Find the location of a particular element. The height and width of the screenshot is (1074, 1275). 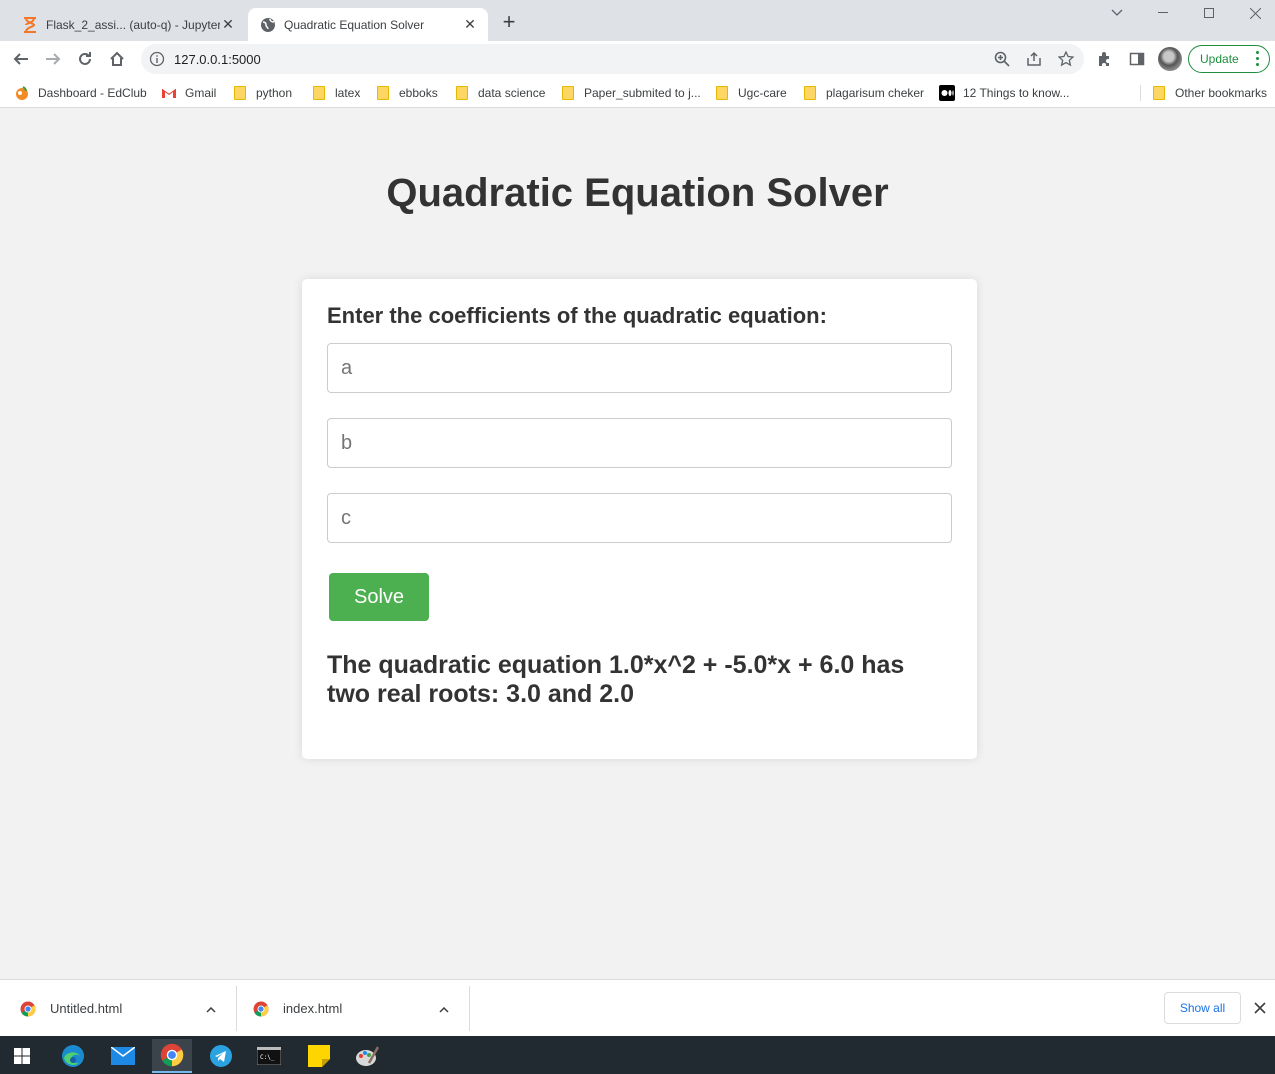

browser-toolbar: 127.0.0.1:5000 Update is located at coordinates (637, 59).